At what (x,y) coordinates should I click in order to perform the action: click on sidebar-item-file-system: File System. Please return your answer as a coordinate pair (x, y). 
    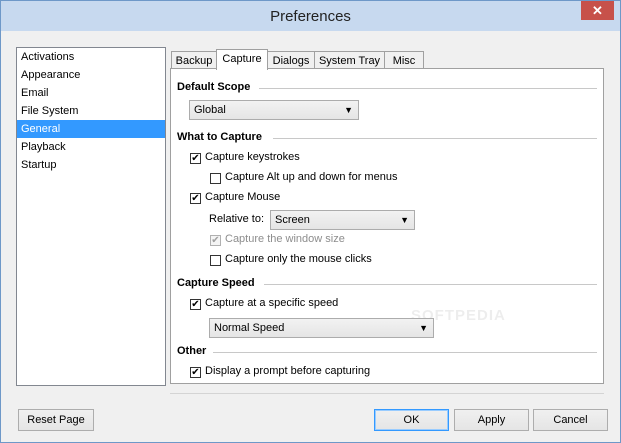
    Looking at the image, I should click on (91, 111).